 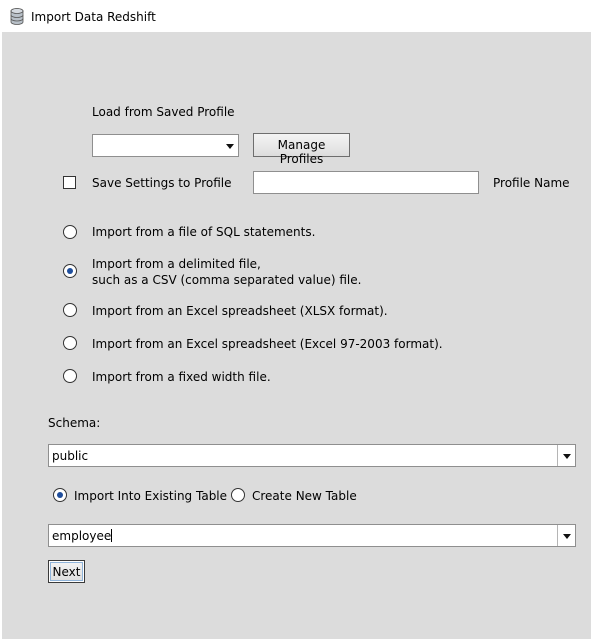 I want to click on dropdown-arrow-button, so click(x=229, y=145).